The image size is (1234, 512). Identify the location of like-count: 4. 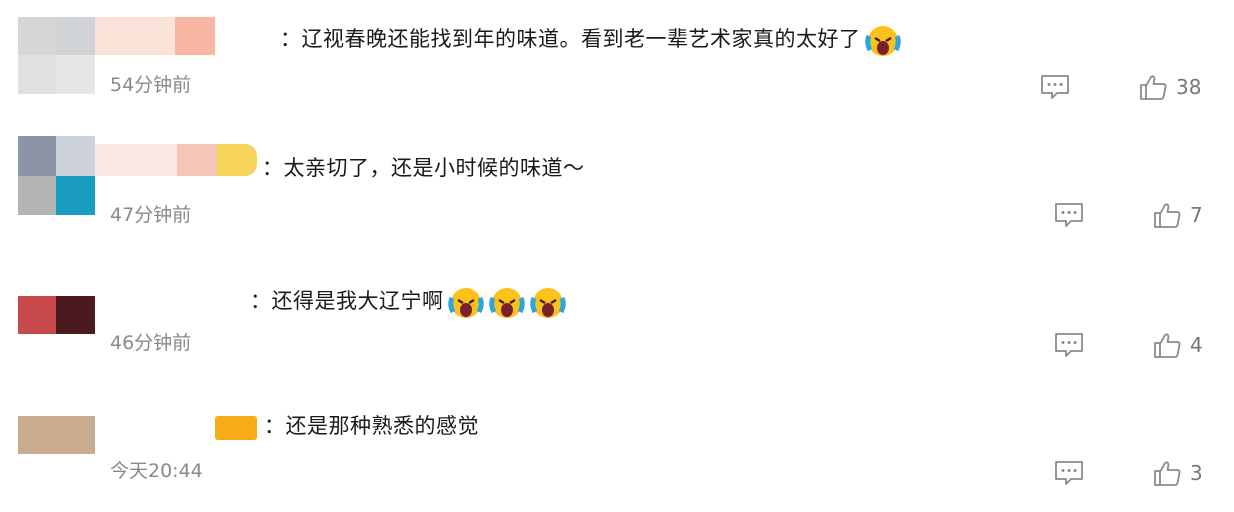
(1196, 345).